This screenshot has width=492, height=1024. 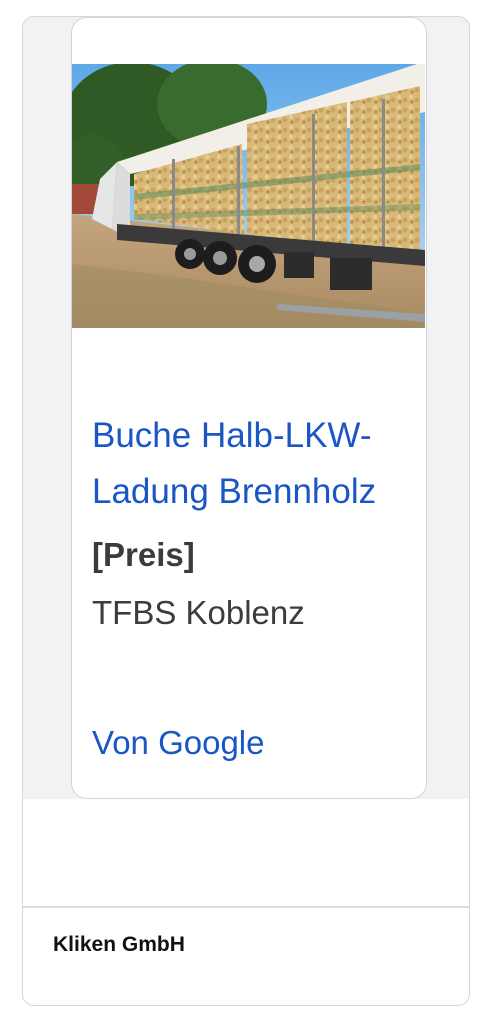 What do you see at coordinates (143, 554) in the screenshot?
I see `product-price: [Preis]` at bounding box center [143, 554].